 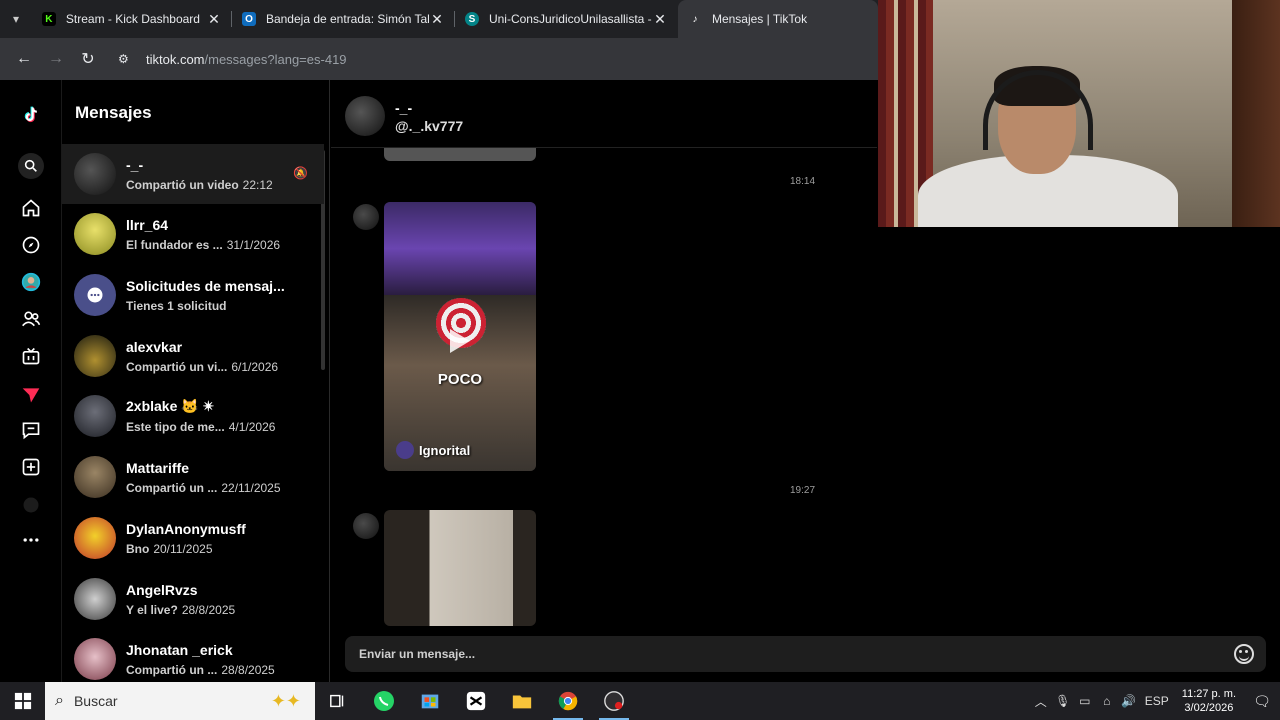 What do you see at coordinates (1107, 701) in the screenshot?
I see `usb-icon: ⌂` at bounding box center [1107, 701].